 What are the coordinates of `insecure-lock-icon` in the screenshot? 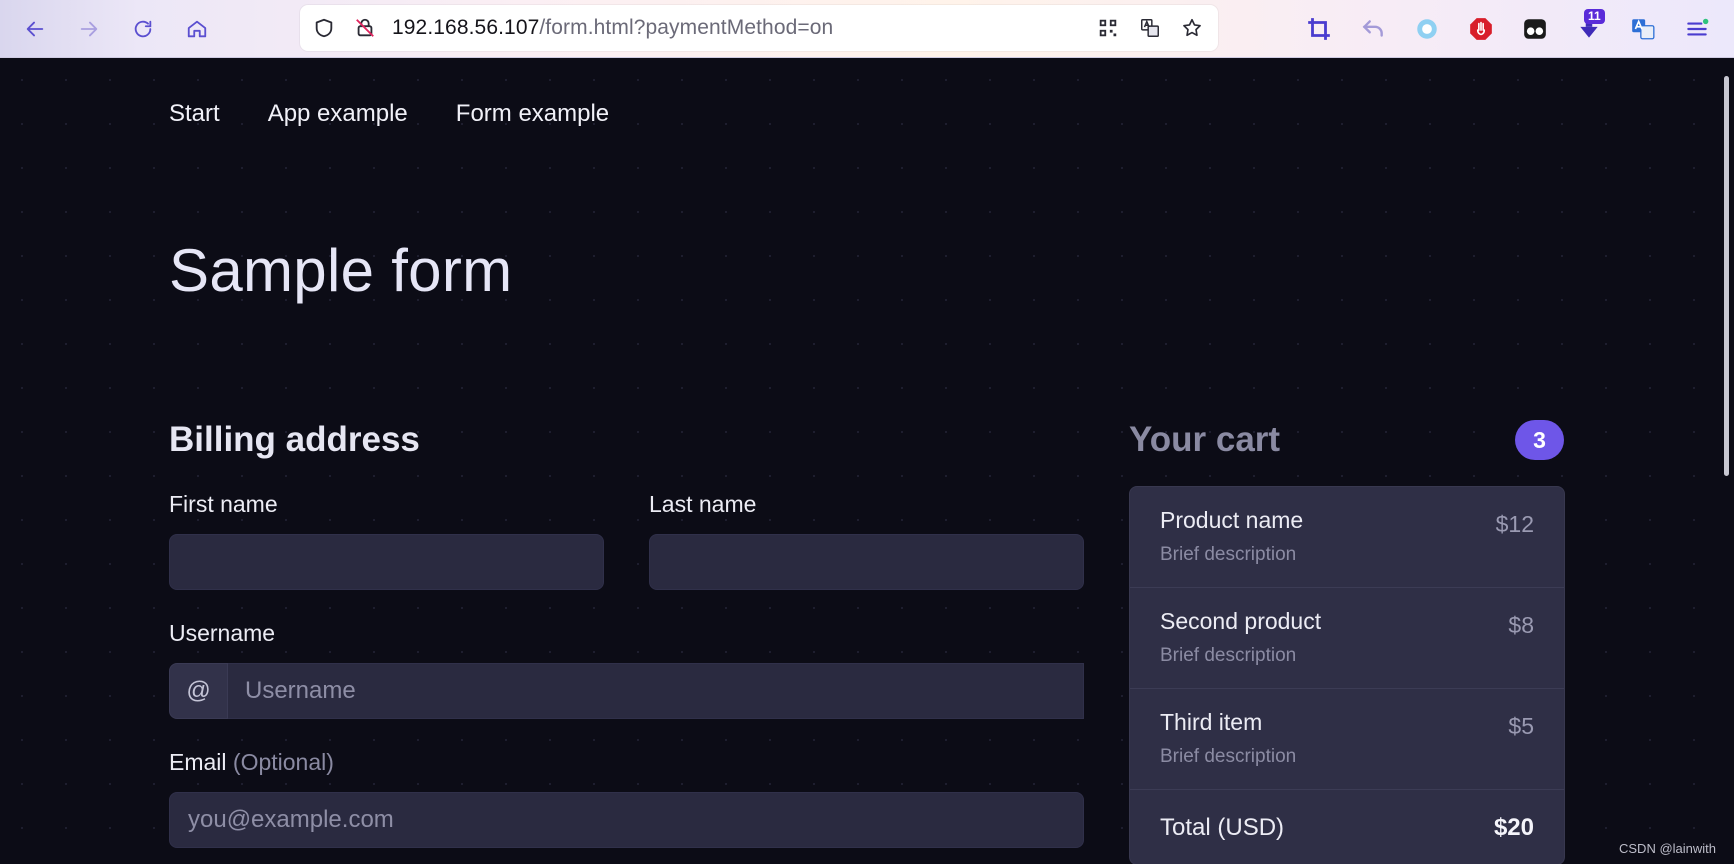 It's located at (365, 28).